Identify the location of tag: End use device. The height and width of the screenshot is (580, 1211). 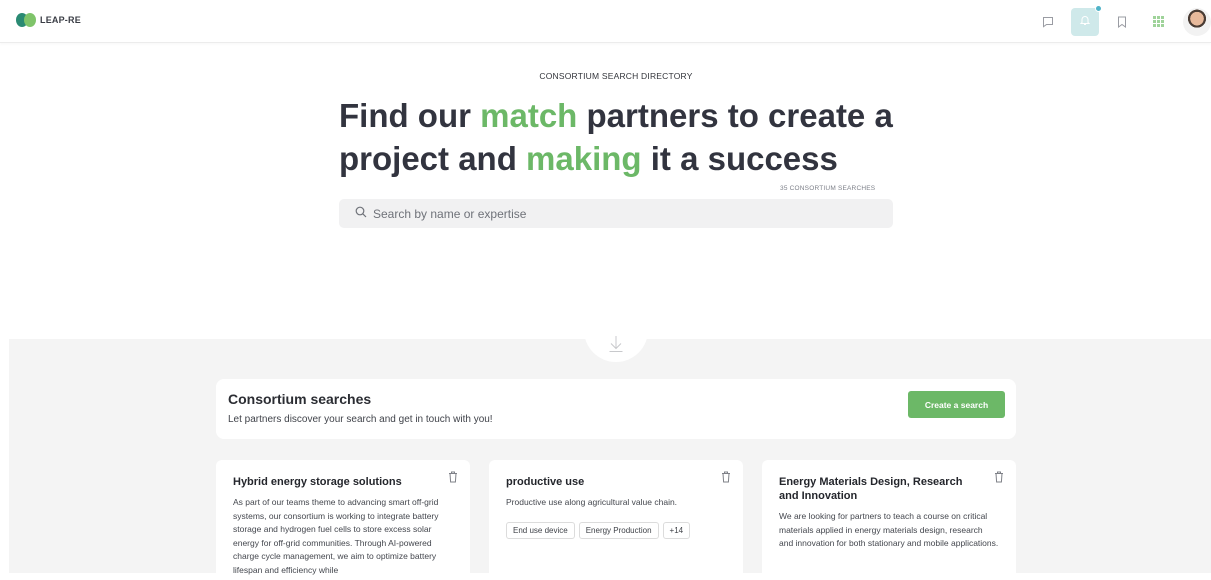
(540, 530).